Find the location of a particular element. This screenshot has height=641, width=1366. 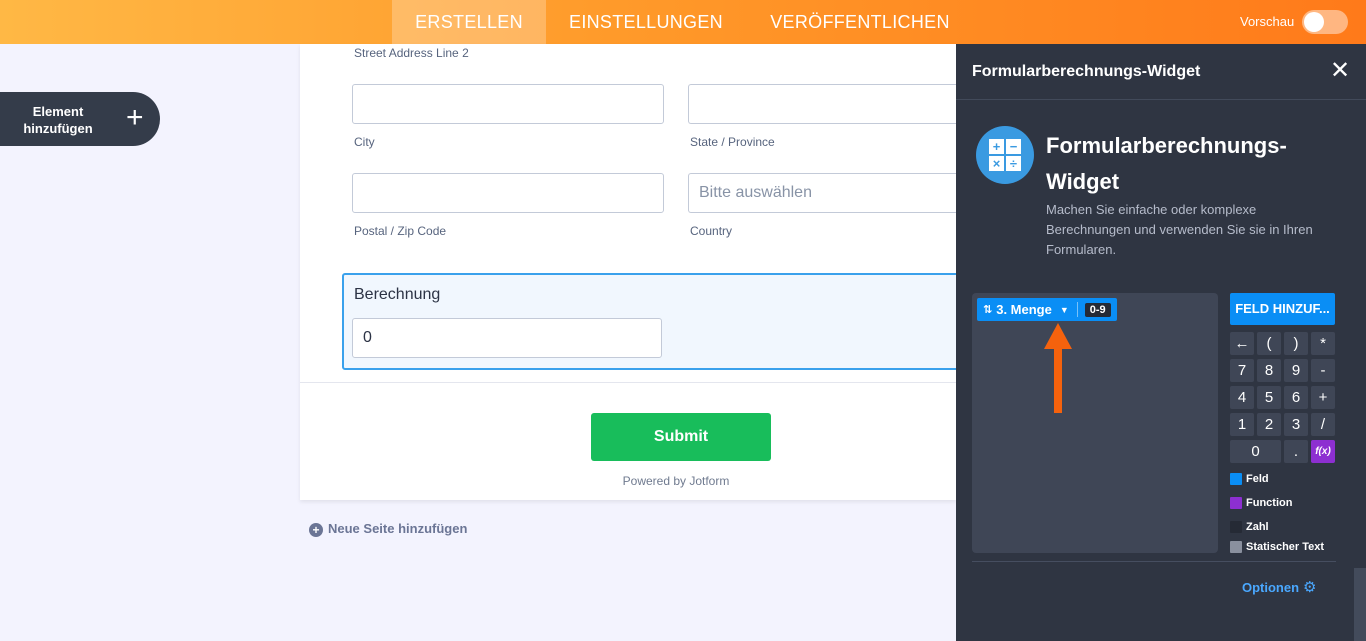

key-6: 6 is located at coordinates (1296, 397).